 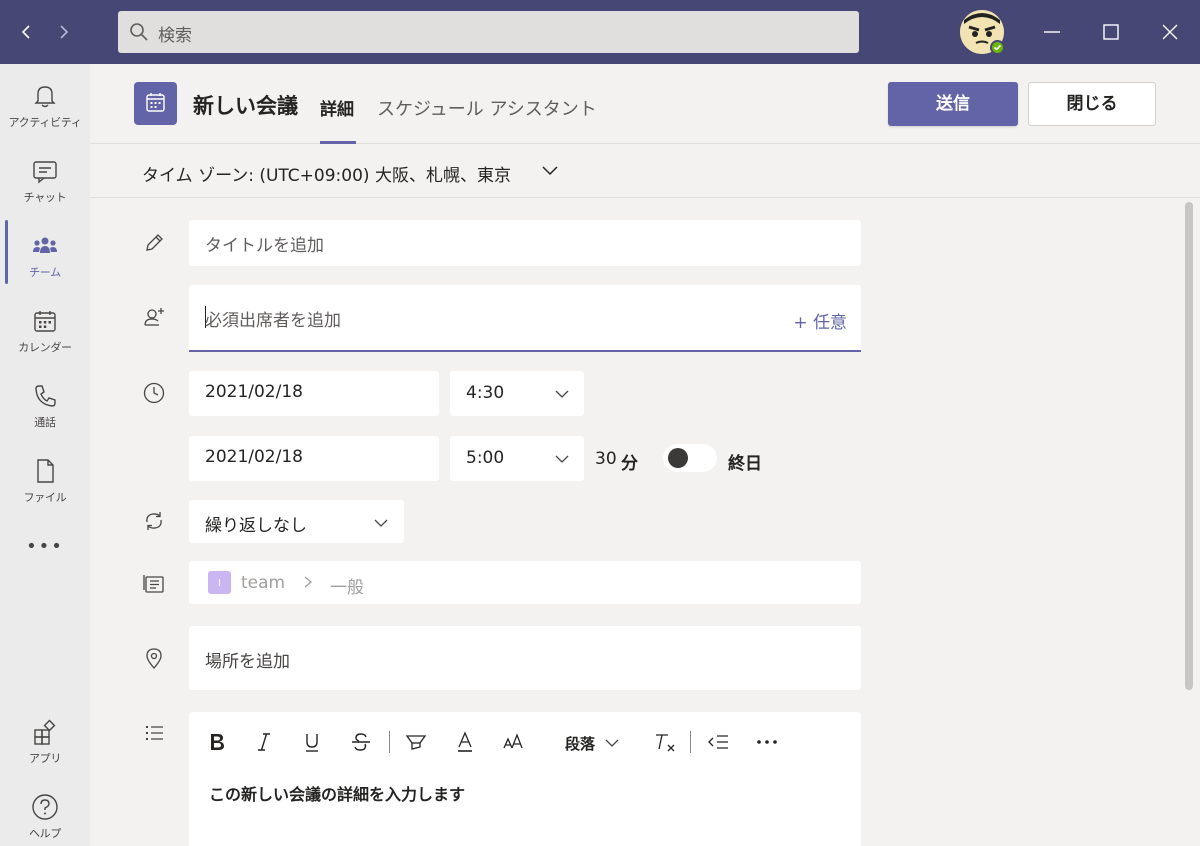 I want to click on rail-item-apps: アプリ, so click(x=45, y=743).